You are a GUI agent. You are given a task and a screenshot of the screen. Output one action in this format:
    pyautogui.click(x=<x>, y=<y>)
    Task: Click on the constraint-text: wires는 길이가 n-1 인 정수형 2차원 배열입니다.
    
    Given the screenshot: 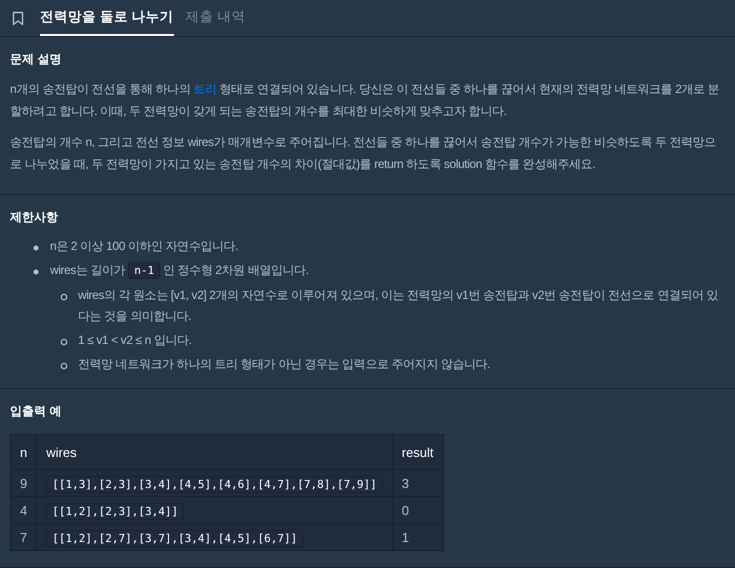 What is the action you would take?
    pyautogui.click(x=179, y=271)
    